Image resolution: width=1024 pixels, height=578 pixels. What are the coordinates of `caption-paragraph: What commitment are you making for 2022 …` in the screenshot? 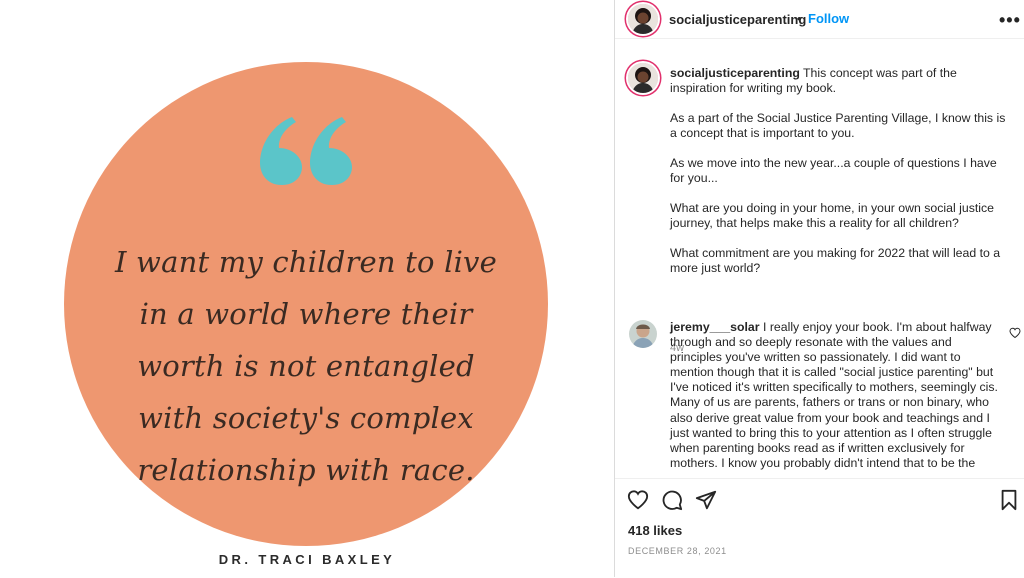 It's located at (835, 260).